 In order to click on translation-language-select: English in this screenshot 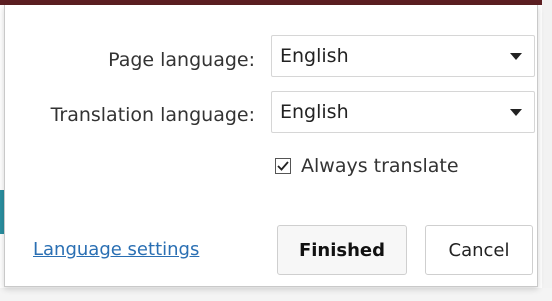, I will do `click(403, 112)`.